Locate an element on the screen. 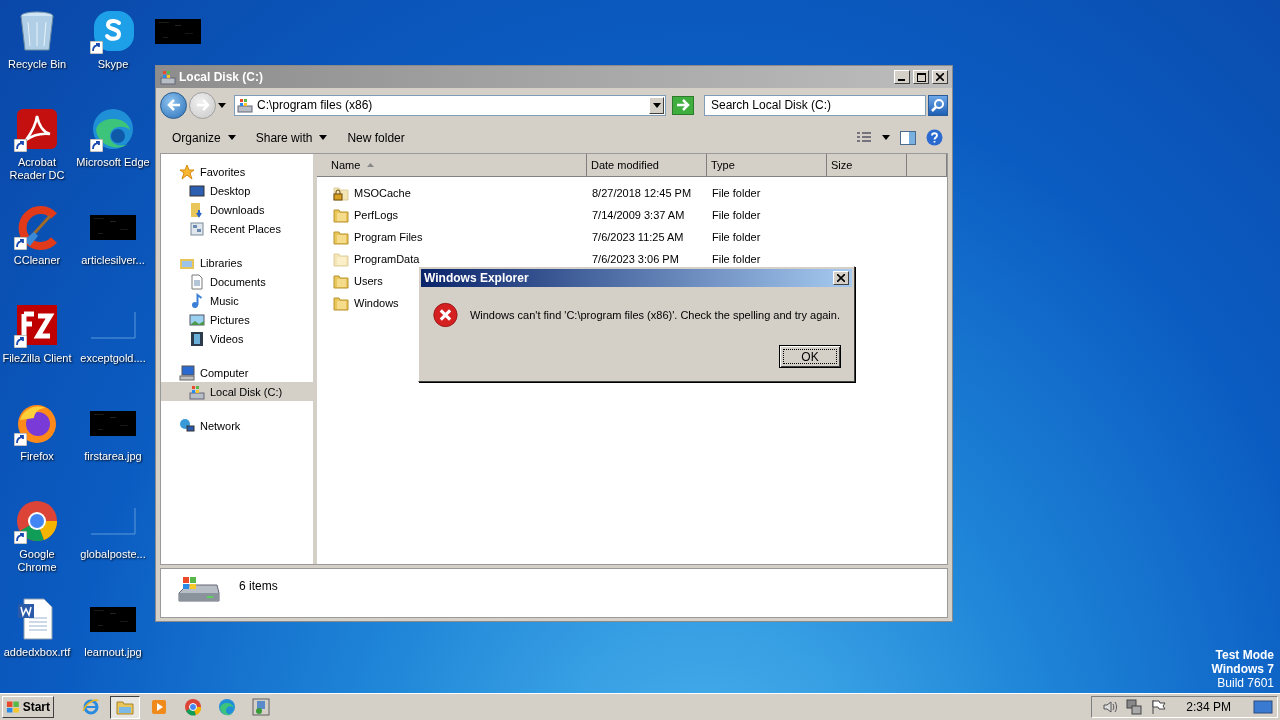 This screenshot has width=1280, height=720. back-button is located at coordinates (173, 105).